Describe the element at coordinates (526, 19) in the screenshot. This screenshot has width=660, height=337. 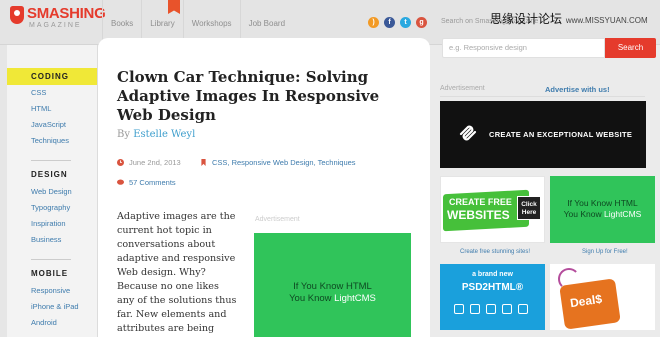
I see `watermark-text: 思缘设计论坛` at that location.